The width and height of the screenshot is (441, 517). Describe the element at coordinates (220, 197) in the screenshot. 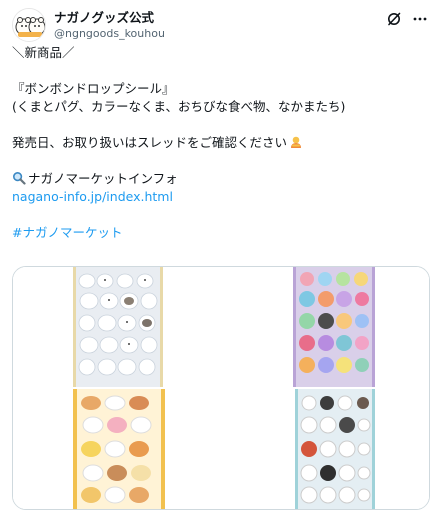

I see `post-link: nagano-info.jp/index.html` at that location.